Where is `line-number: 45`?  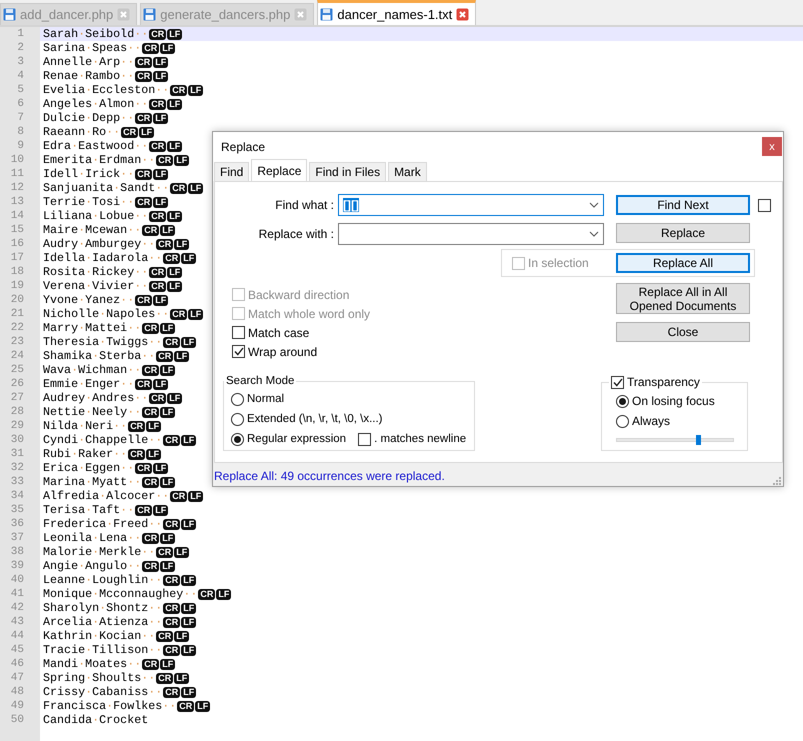 line-number: 45 is located at coordinates (17, 650).